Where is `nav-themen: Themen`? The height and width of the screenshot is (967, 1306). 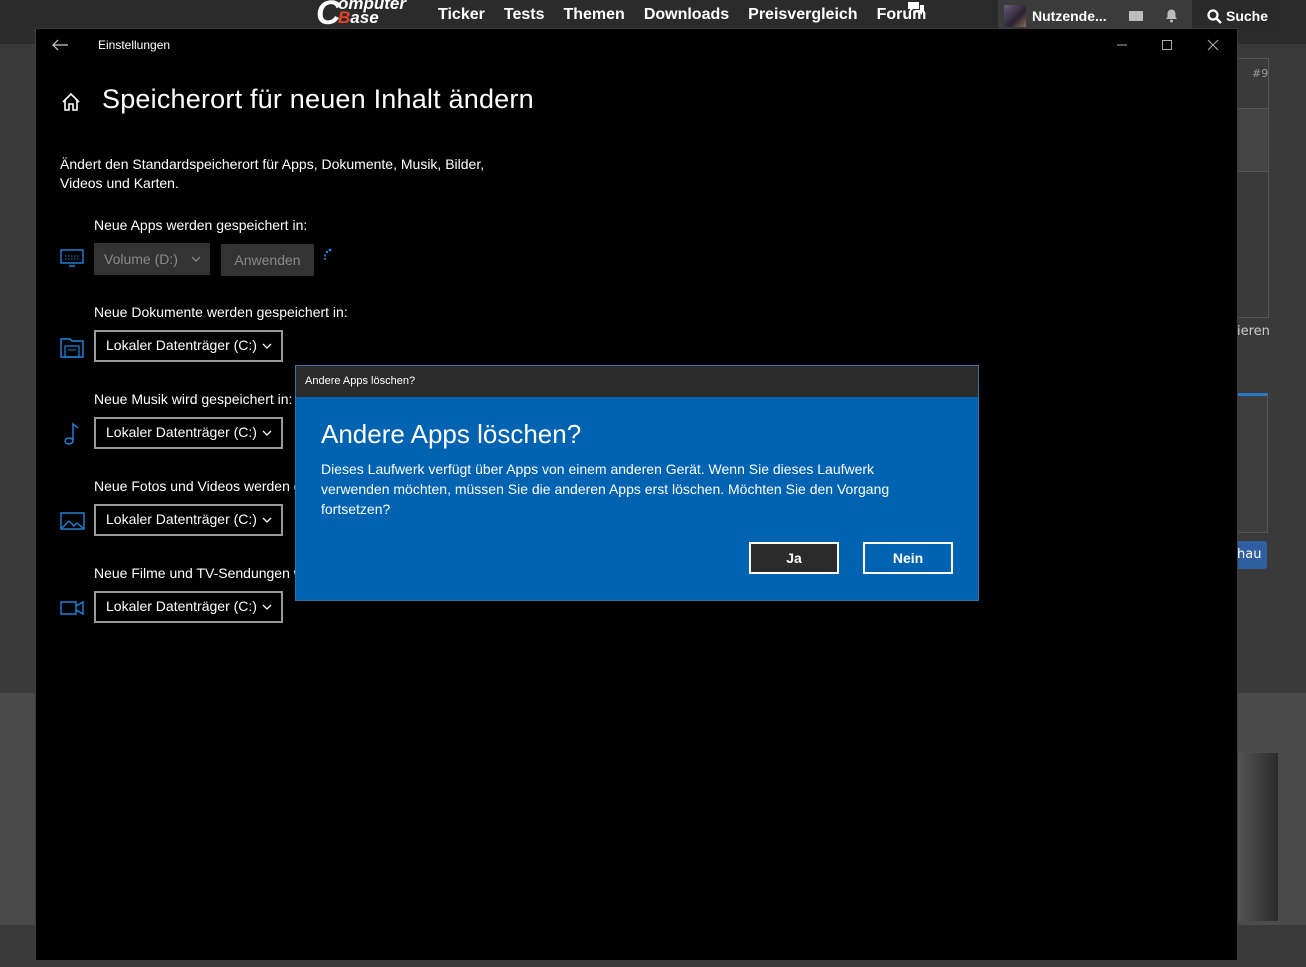
nav-themen: Themen is located at coordinates (593, 15).